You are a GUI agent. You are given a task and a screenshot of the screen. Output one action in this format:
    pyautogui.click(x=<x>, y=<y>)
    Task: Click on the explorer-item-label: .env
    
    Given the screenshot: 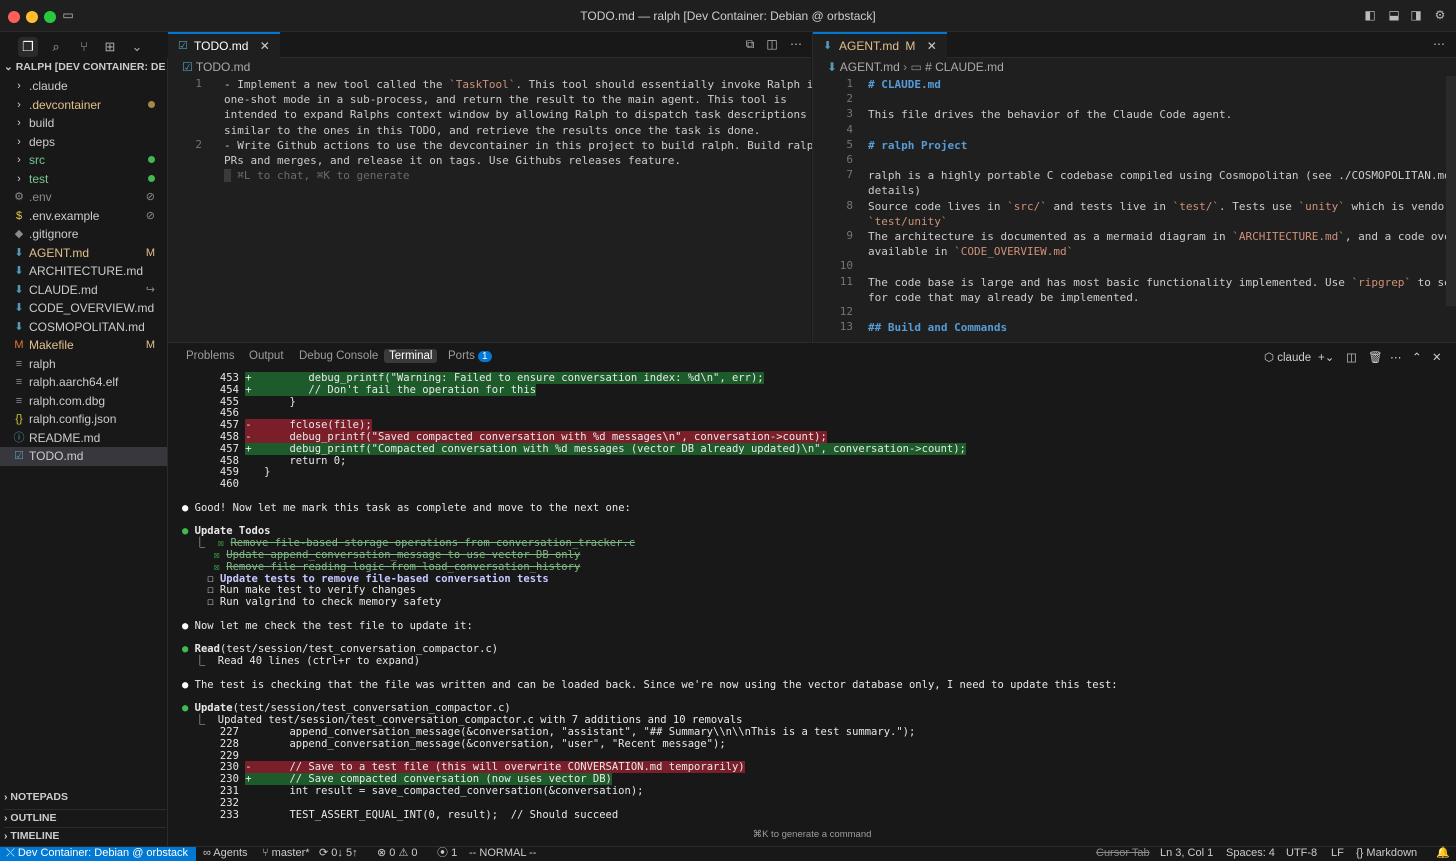 What is the action you would take?
    pyautogui.click(x=40, y=197)
    